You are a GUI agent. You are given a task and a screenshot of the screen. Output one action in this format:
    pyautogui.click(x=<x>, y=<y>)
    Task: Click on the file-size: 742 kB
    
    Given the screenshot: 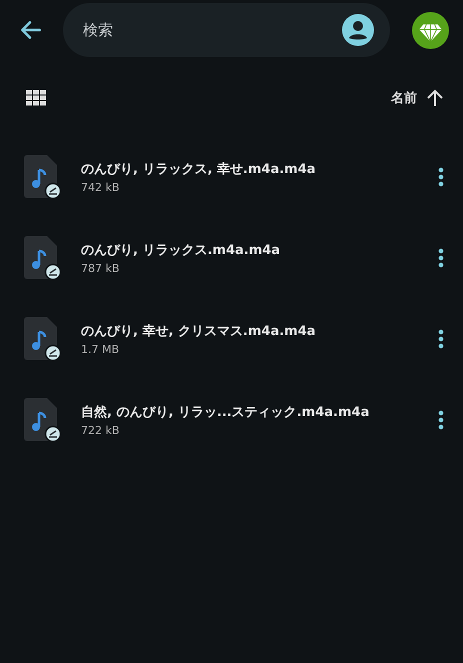 What is the action you would take?
    pyautogui.click(x=100, y=187)
    